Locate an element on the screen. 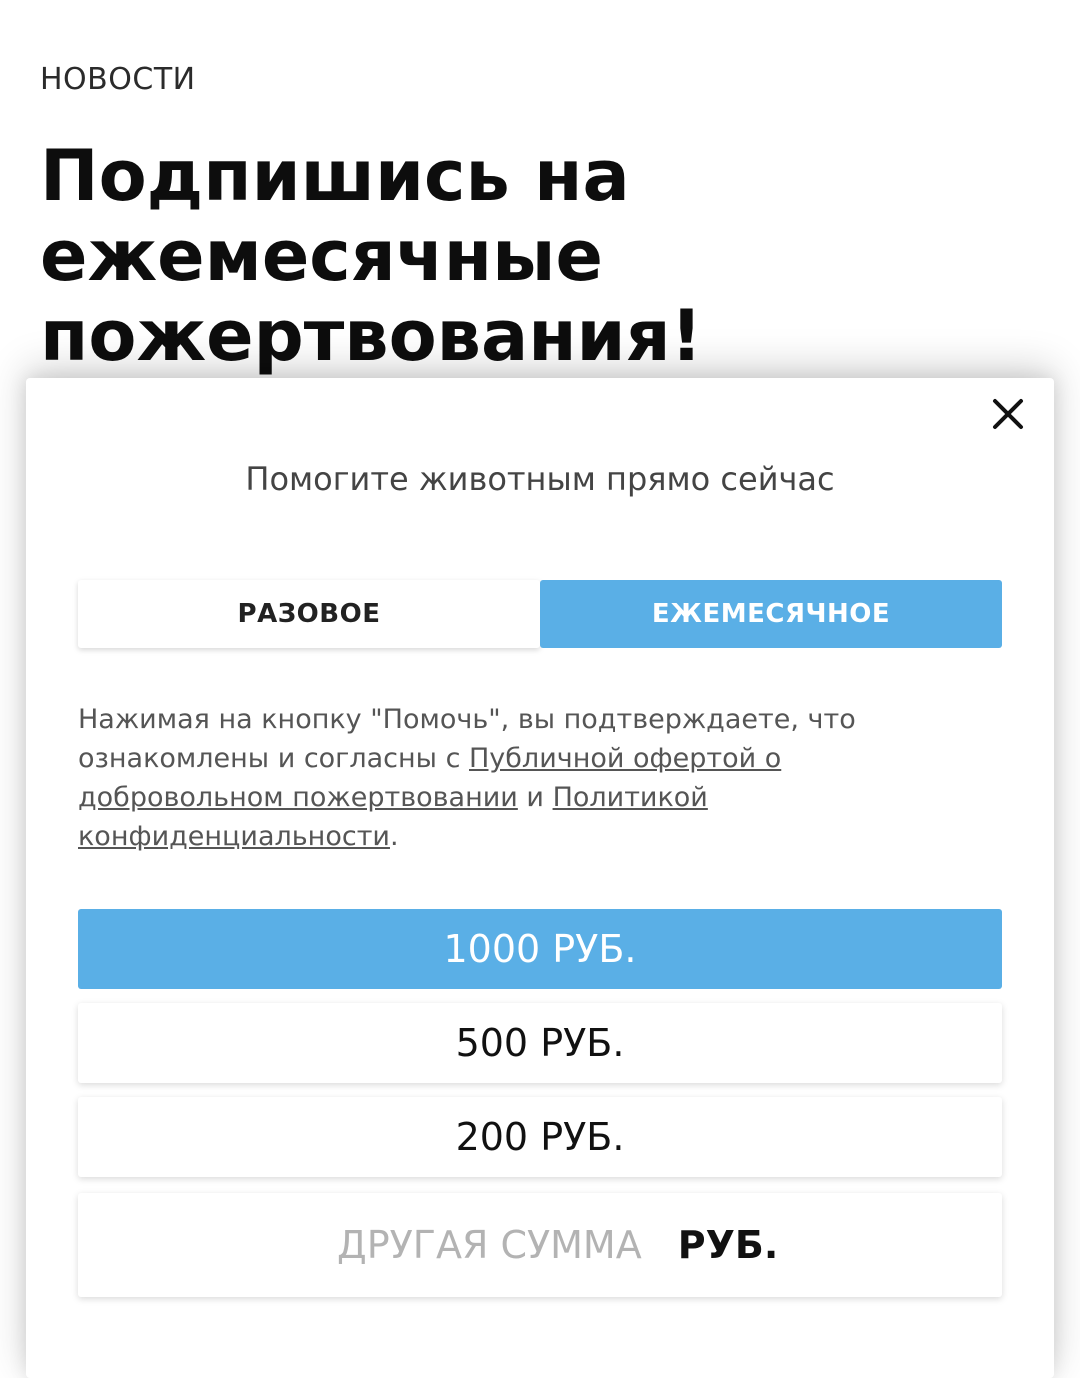  modal-title: Помогите животным прямо сейчас is located at coordinates (540, 479).